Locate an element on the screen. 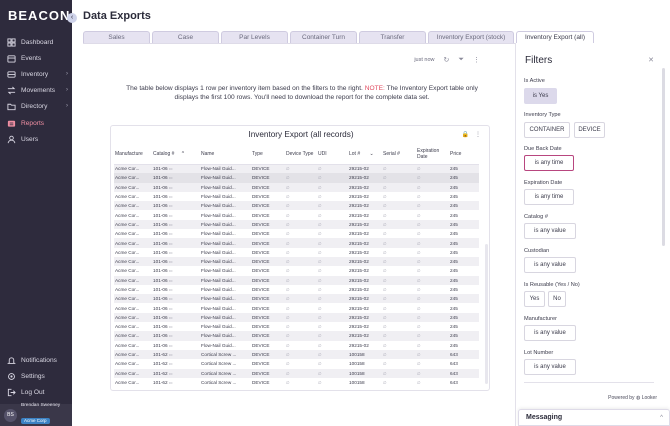 This screenshot has width=670, height=426. sidebar-item-events: Events is located at coordinates (37, 58).